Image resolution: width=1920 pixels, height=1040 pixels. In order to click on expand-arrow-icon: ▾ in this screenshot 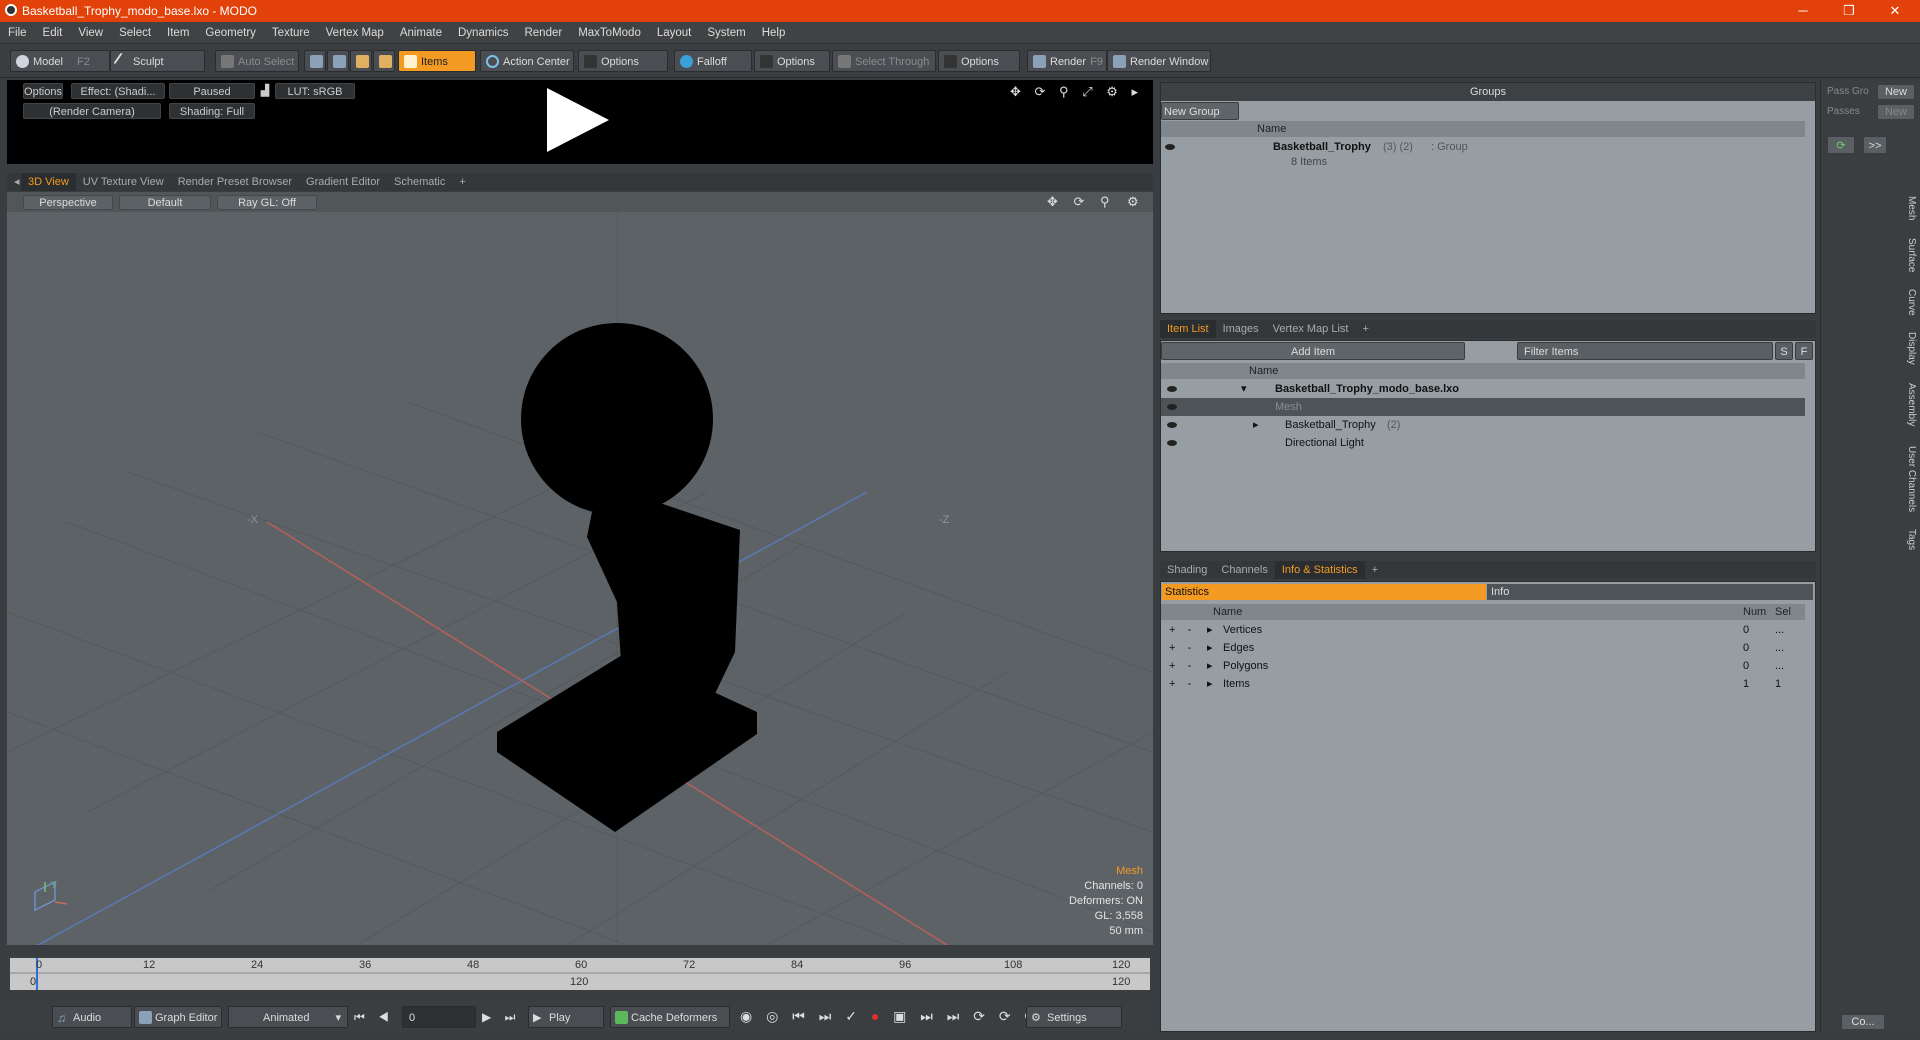, I will do `click(1244, 389)`.